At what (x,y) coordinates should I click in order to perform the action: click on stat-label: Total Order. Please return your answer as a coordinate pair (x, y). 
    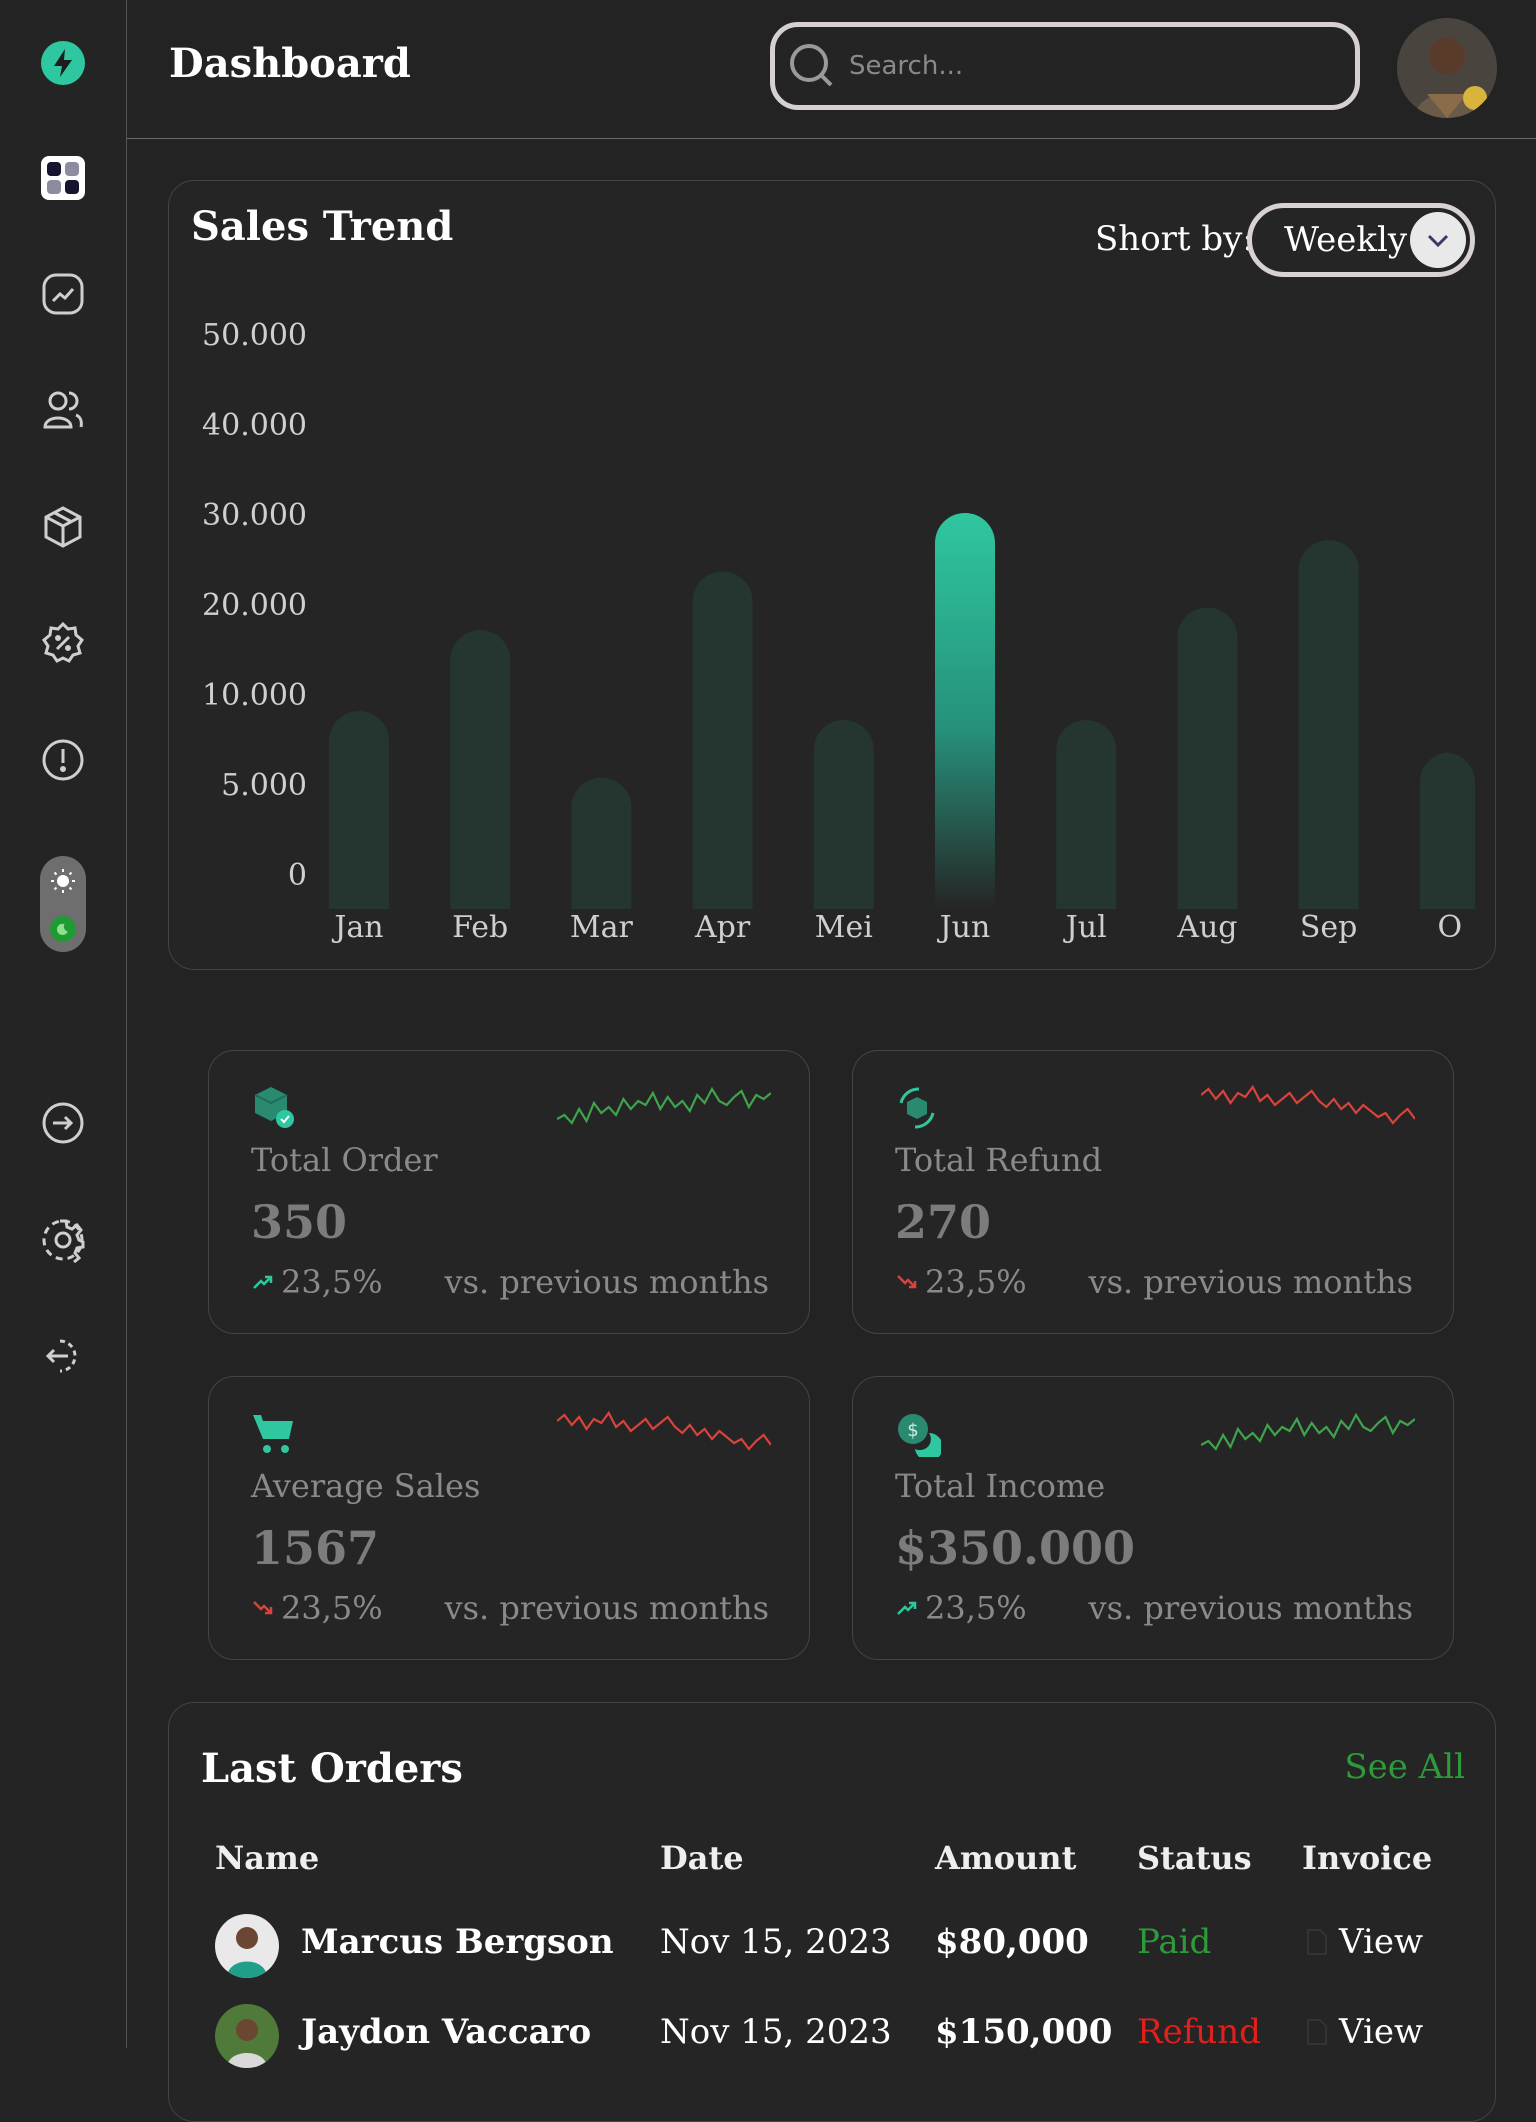
    Looking at the image, I should click on (344, 1160).